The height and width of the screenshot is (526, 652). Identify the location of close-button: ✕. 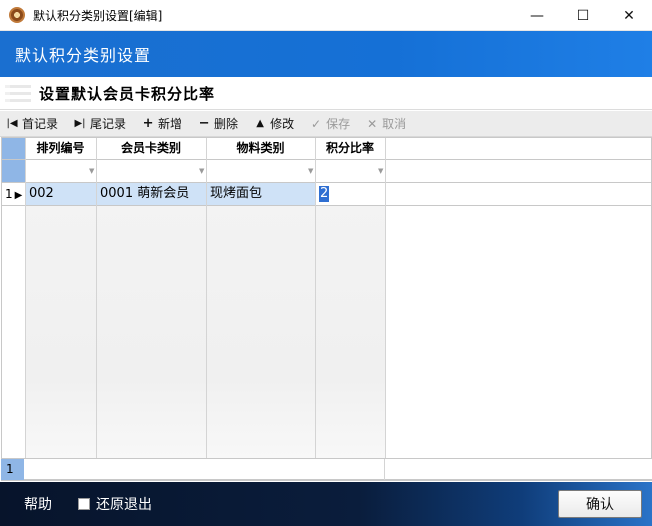
(629, 15).